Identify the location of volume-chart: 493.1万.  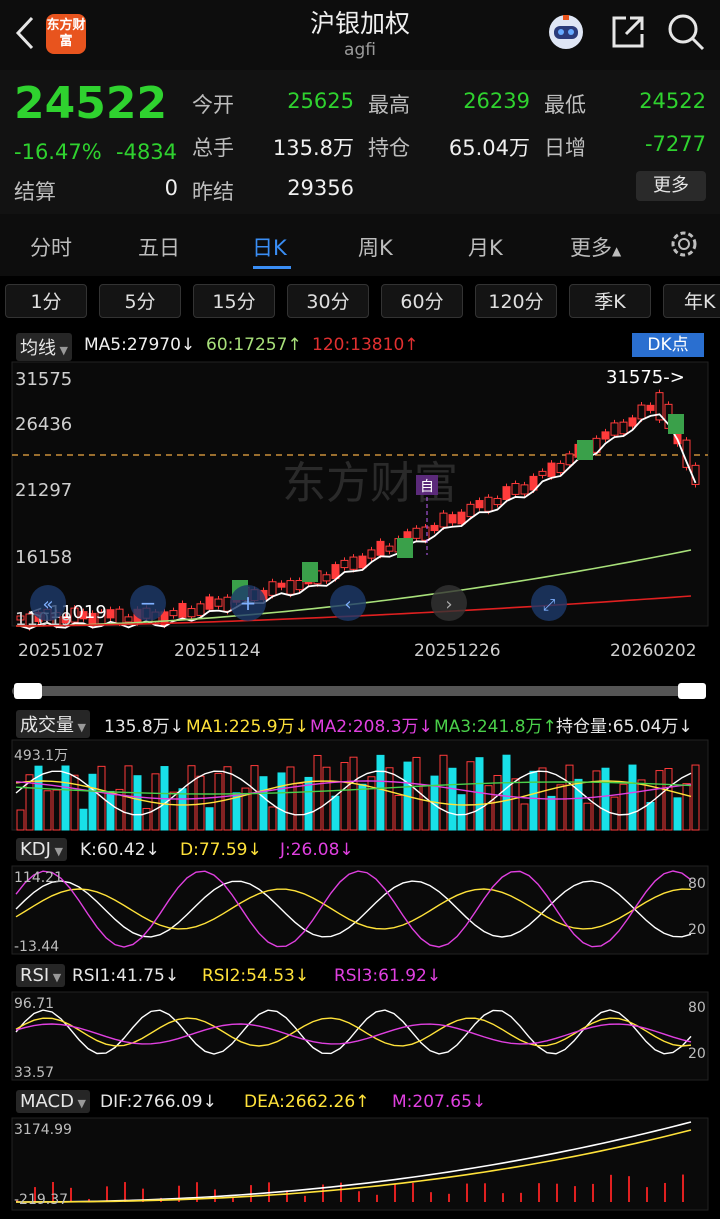
(360, 785).